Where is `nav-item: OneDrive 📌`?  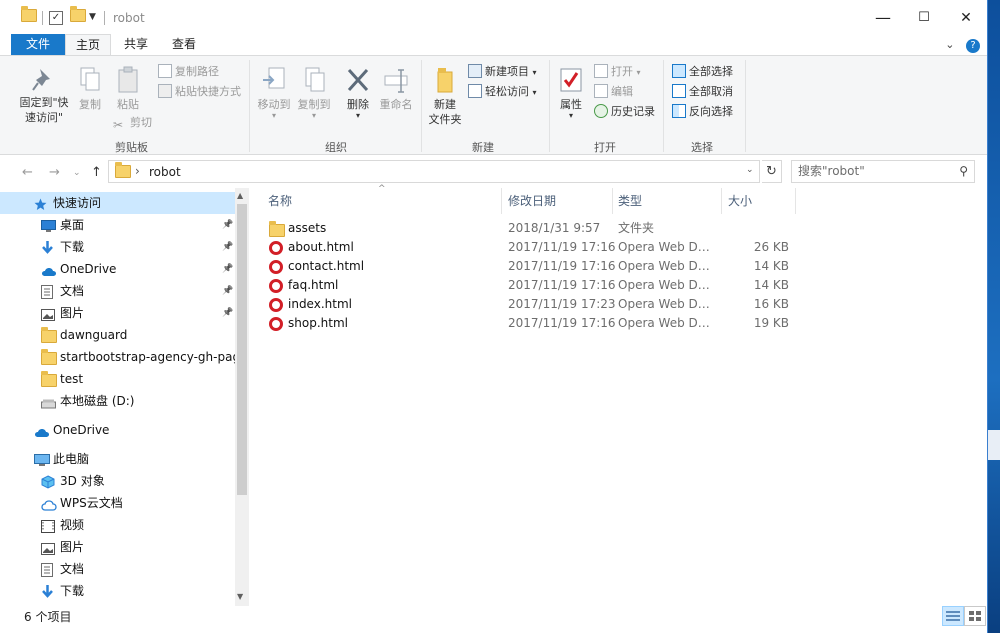 nav-item: OneDrive 📌 is located at coordinates (117, 269).